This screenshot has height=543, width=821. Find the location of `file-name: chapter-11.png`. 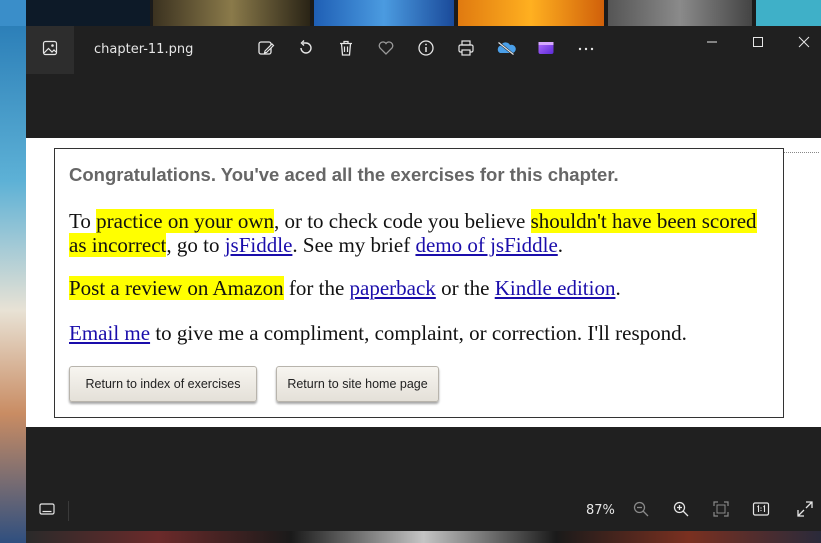

file-name: chapter-11.png is located at coordinates (144, 49).